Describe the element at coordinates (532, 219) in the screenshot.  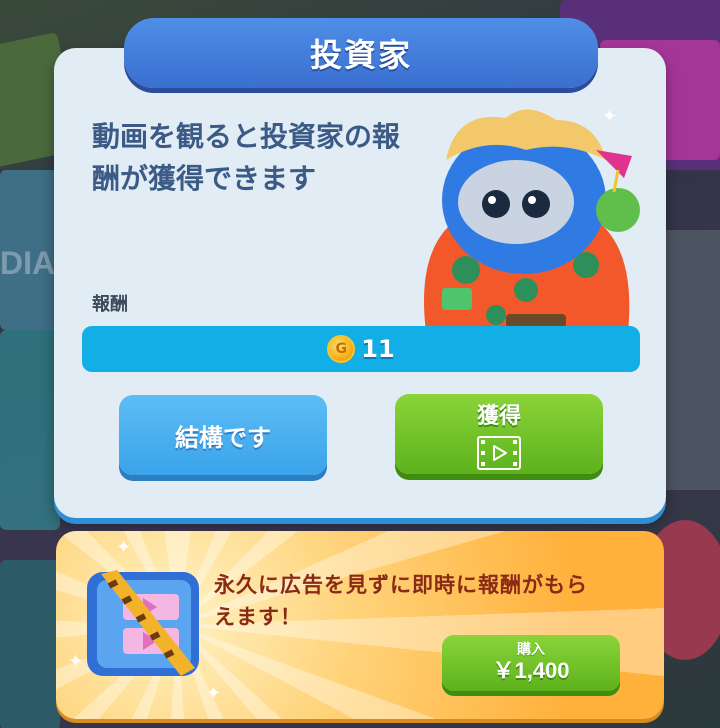
I see `investor-character-icon: ✦` at that location.